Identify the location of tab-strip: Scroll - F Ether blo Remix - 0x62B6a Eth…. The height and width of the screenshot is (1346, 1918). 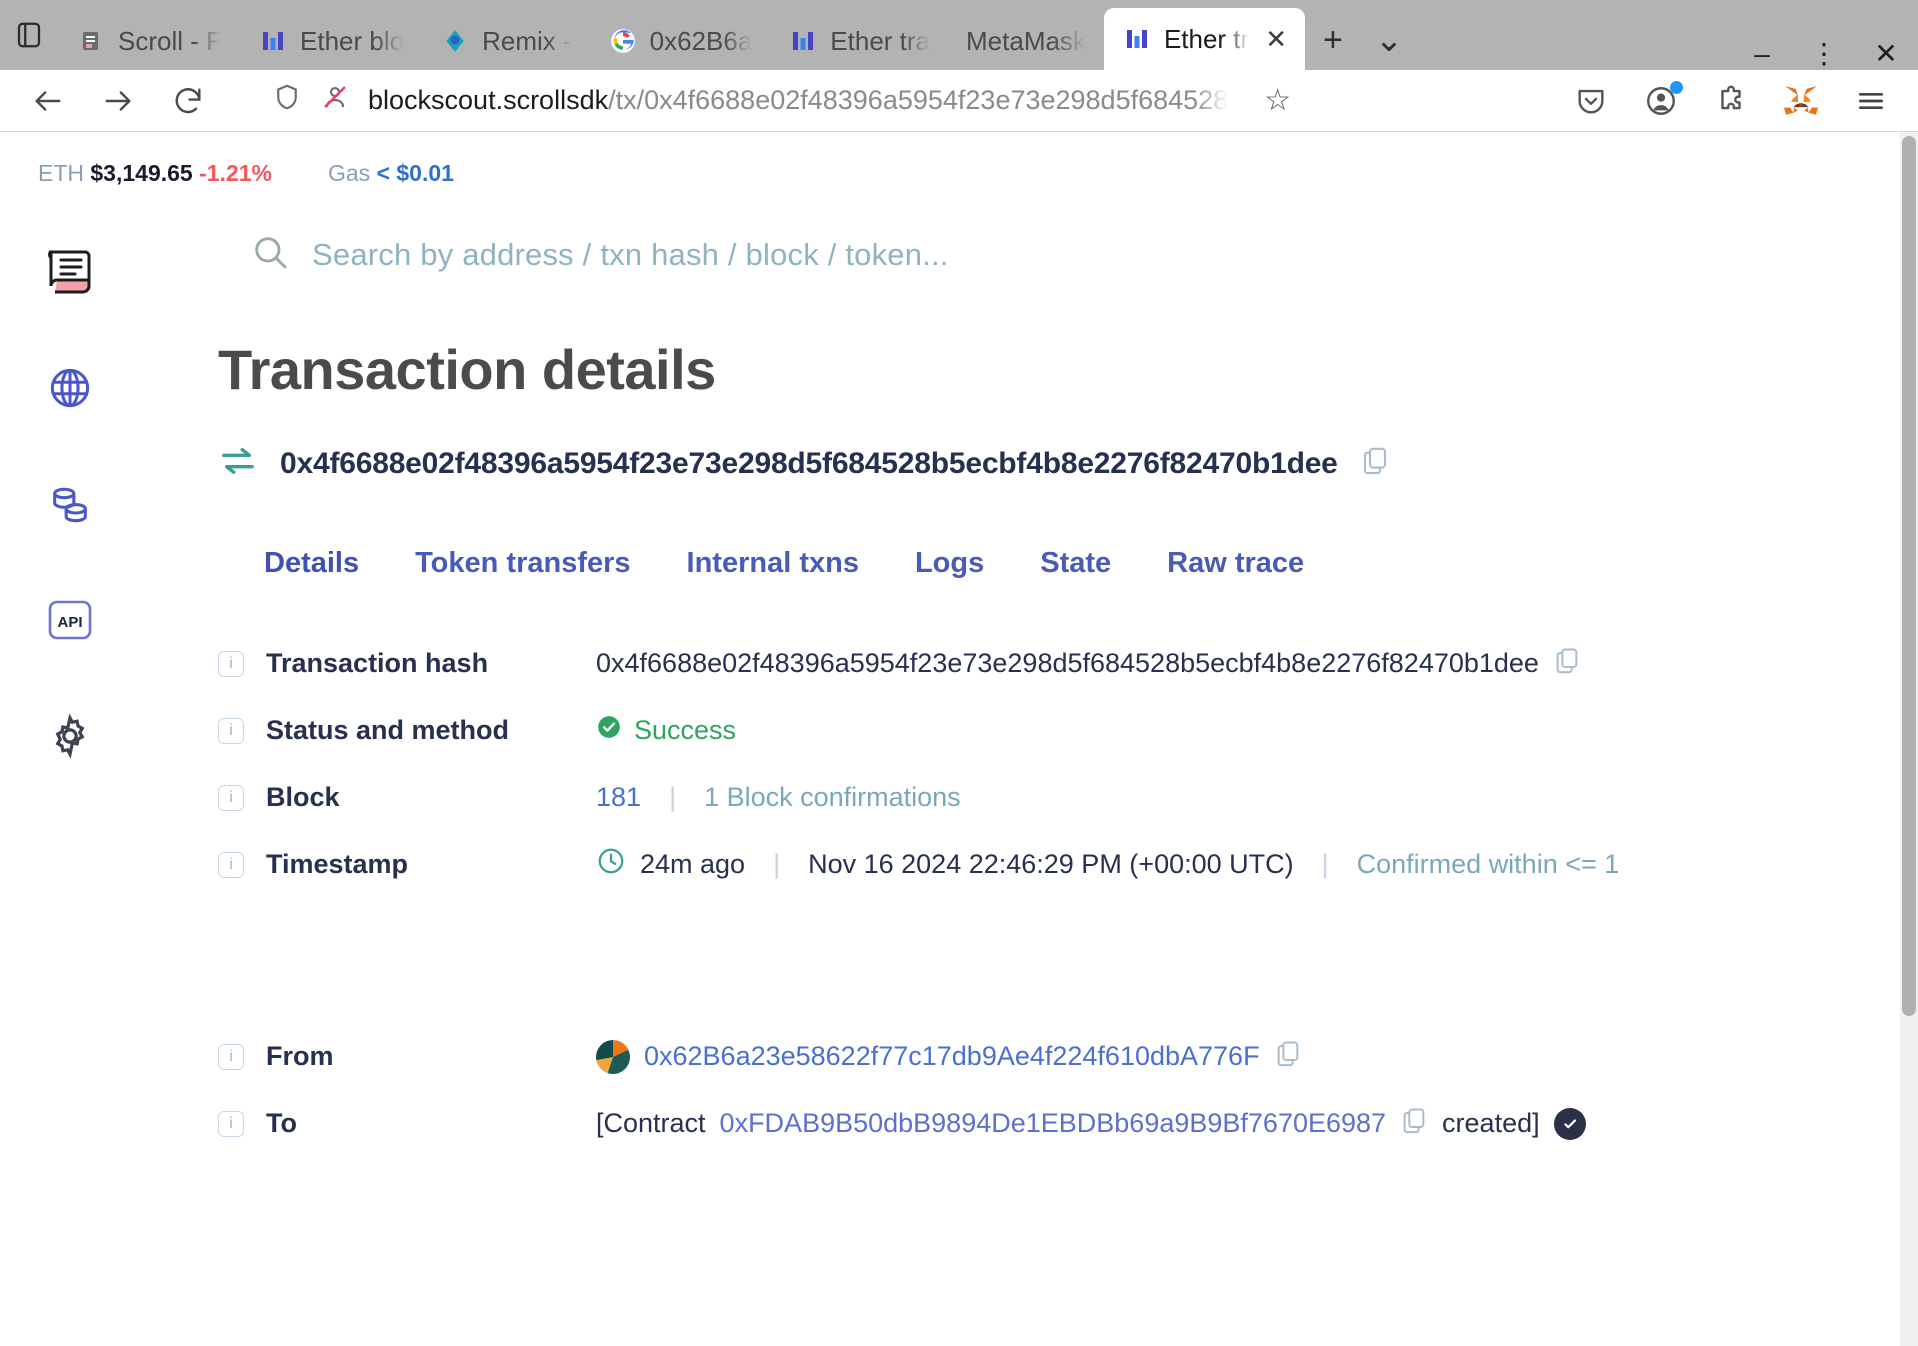
(959, 35).